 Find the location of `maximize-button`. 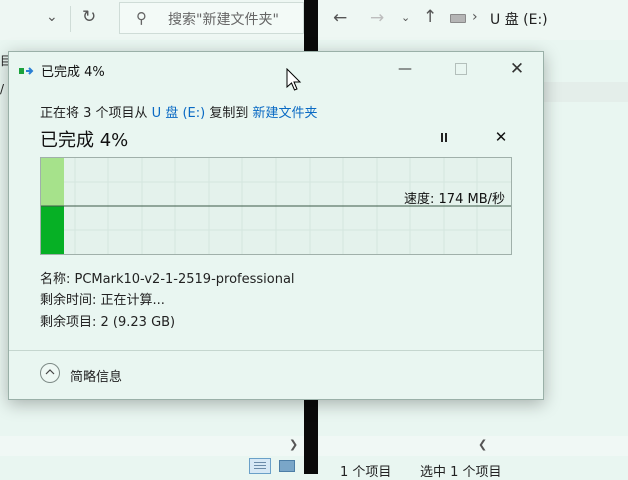

maximize-button is located at coordinates (461, 69).